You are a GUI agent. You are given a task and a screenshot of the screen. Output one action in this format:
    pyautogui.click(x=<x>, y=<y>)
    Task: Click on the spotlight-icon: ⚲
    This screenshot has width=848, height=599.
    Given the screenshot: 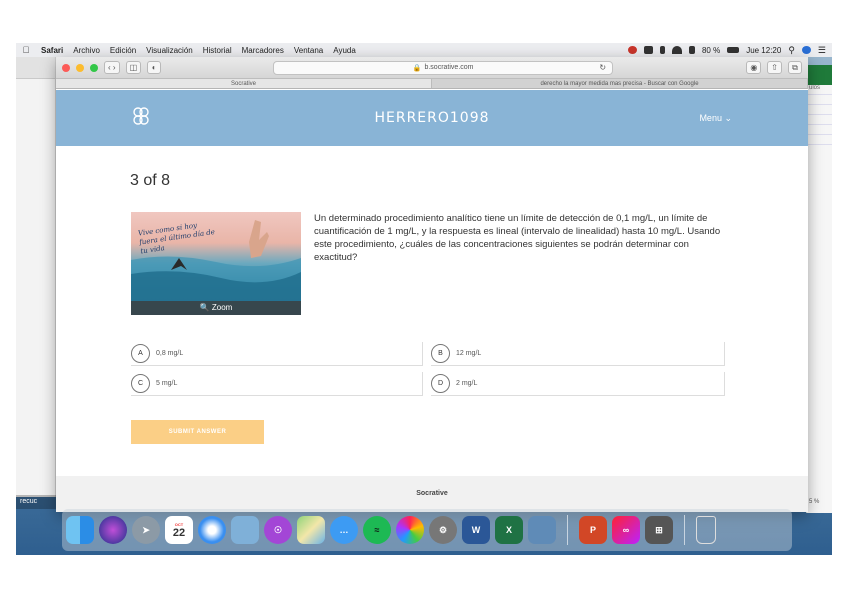 What is the action you would take?
    pyautogui.click(x=791, y=50)
    